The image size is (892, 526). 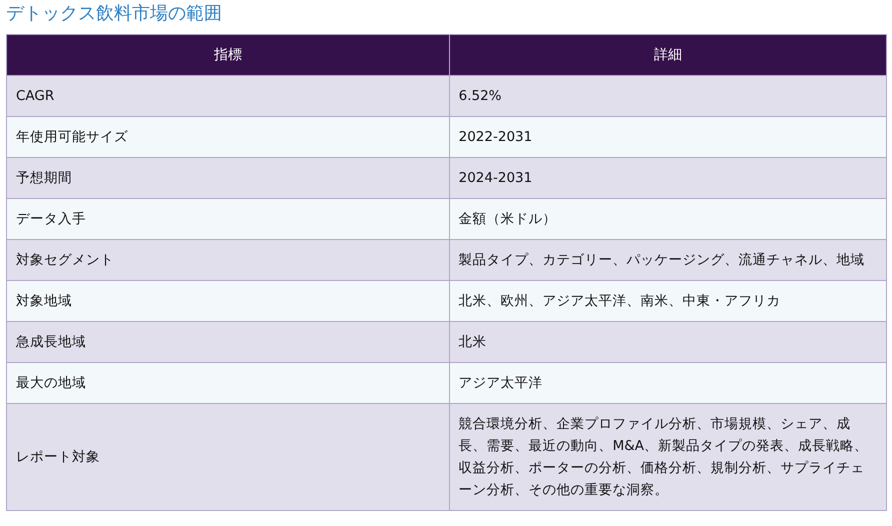 What do you see at coordinates (228, 457) in the screenshot?
I see `table-cell: レポート対象` at bounding box center [228, 457].